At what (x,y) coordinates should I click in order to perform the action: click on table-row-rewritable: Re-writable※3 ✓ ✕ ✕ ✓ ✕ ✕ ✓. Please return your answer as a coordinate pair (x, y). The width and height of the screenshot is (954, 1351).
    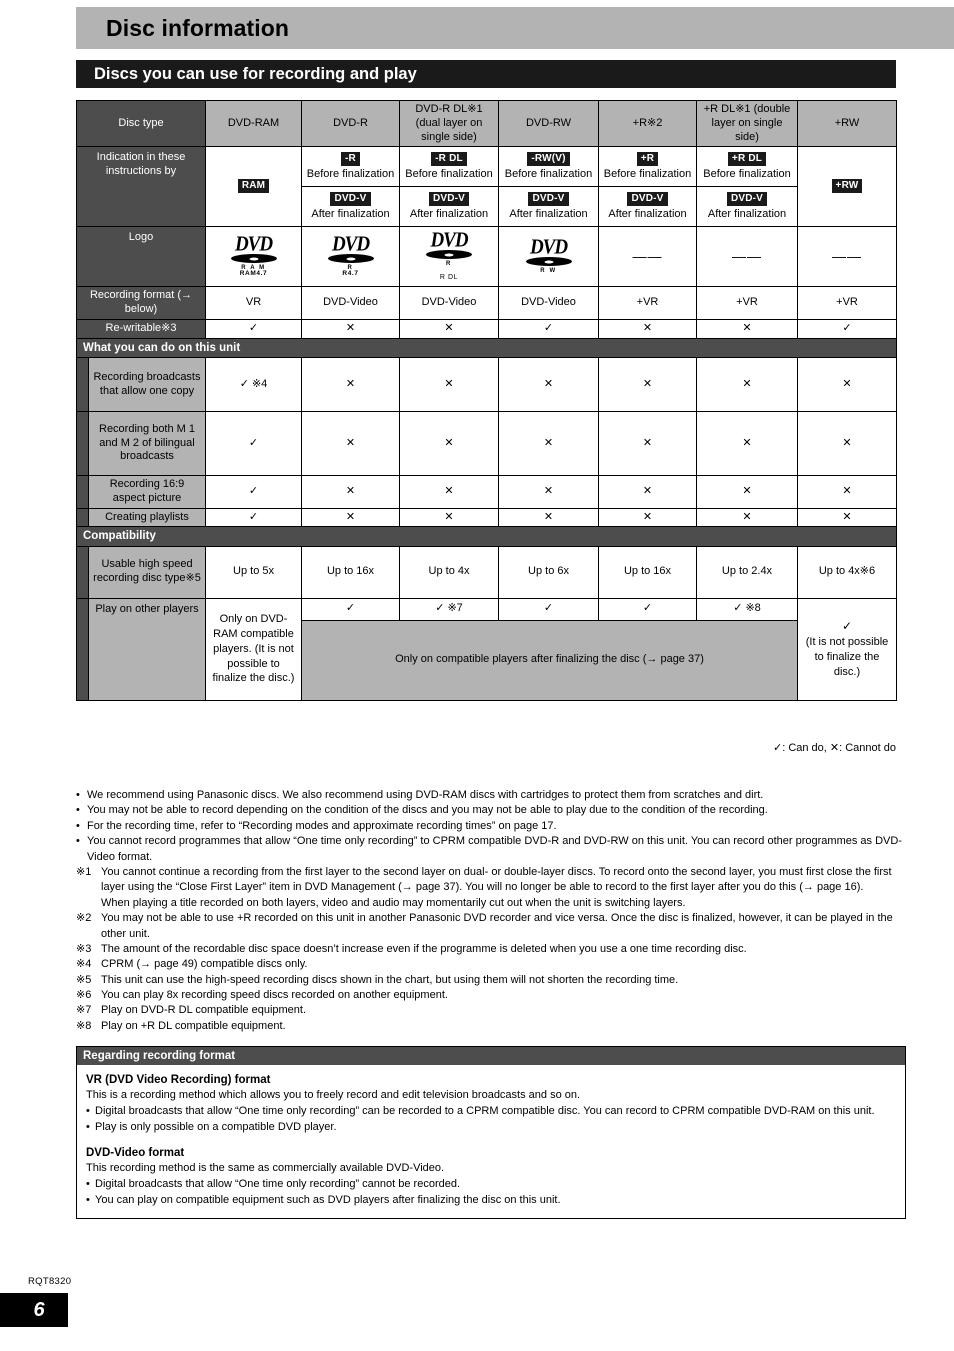
    Looking at the image, I should click on (486, 328).